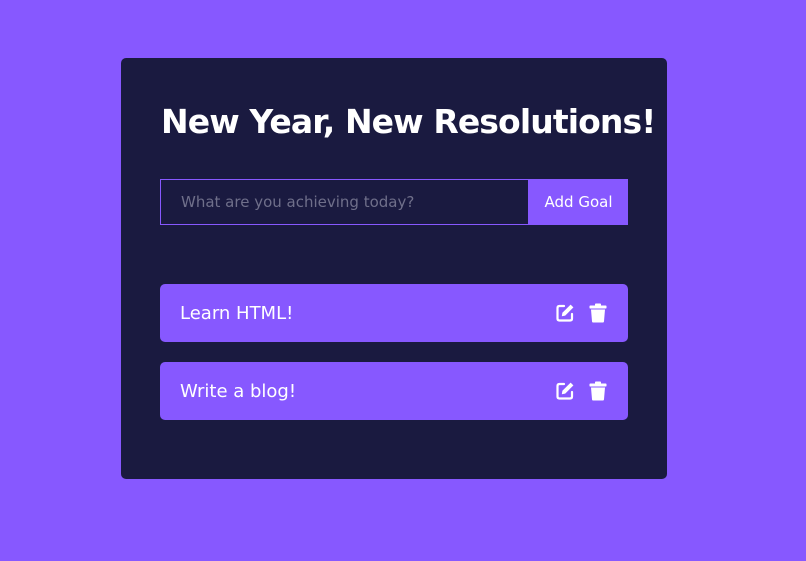 This screenshot has height=561, width=806. Describe the element at coordinates (408, 121) in the screenshot. I see `page-title: New Year, New Resolutions!` at that location.